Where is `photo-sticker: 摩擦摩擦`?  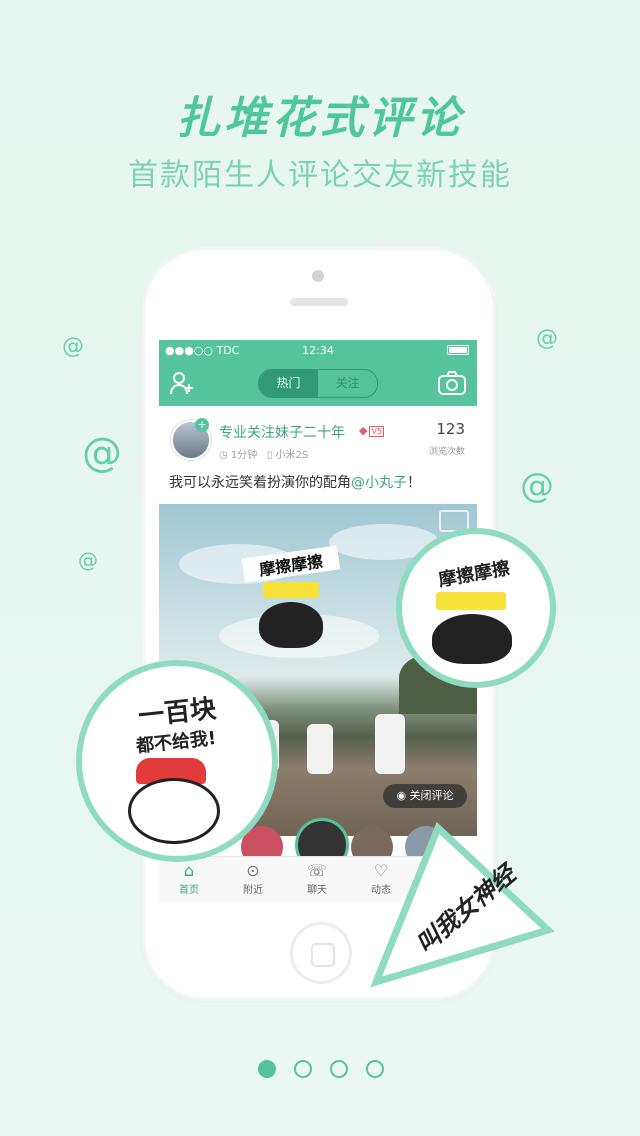
photo-sticker: 摩擦摩擦 is located at coordinates (291, 596).